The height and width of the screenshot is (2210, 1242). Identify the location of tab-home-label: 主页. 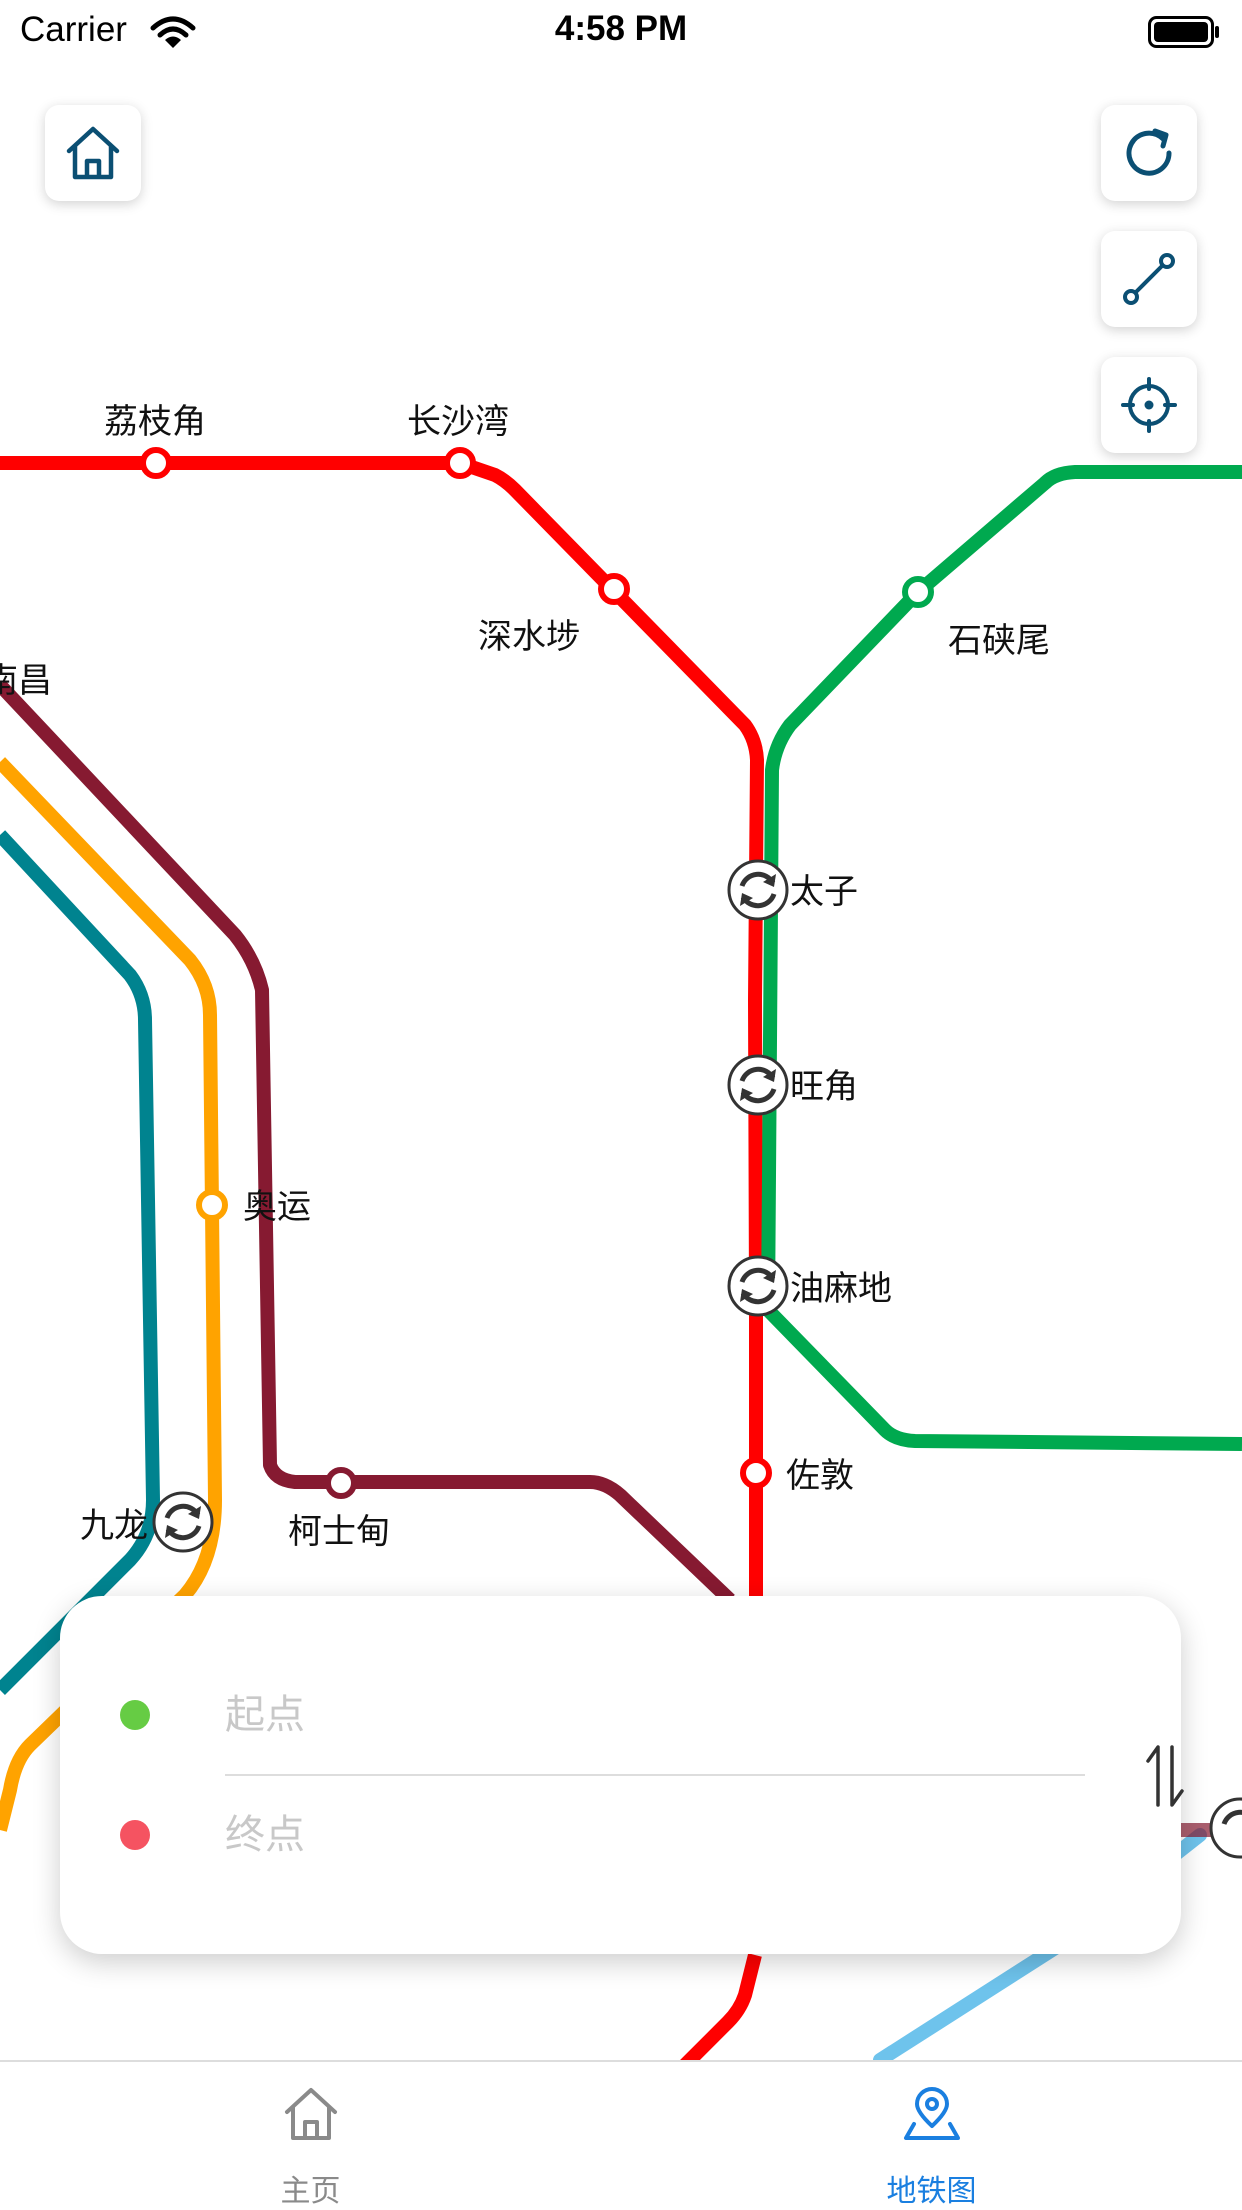
(310, 2191).